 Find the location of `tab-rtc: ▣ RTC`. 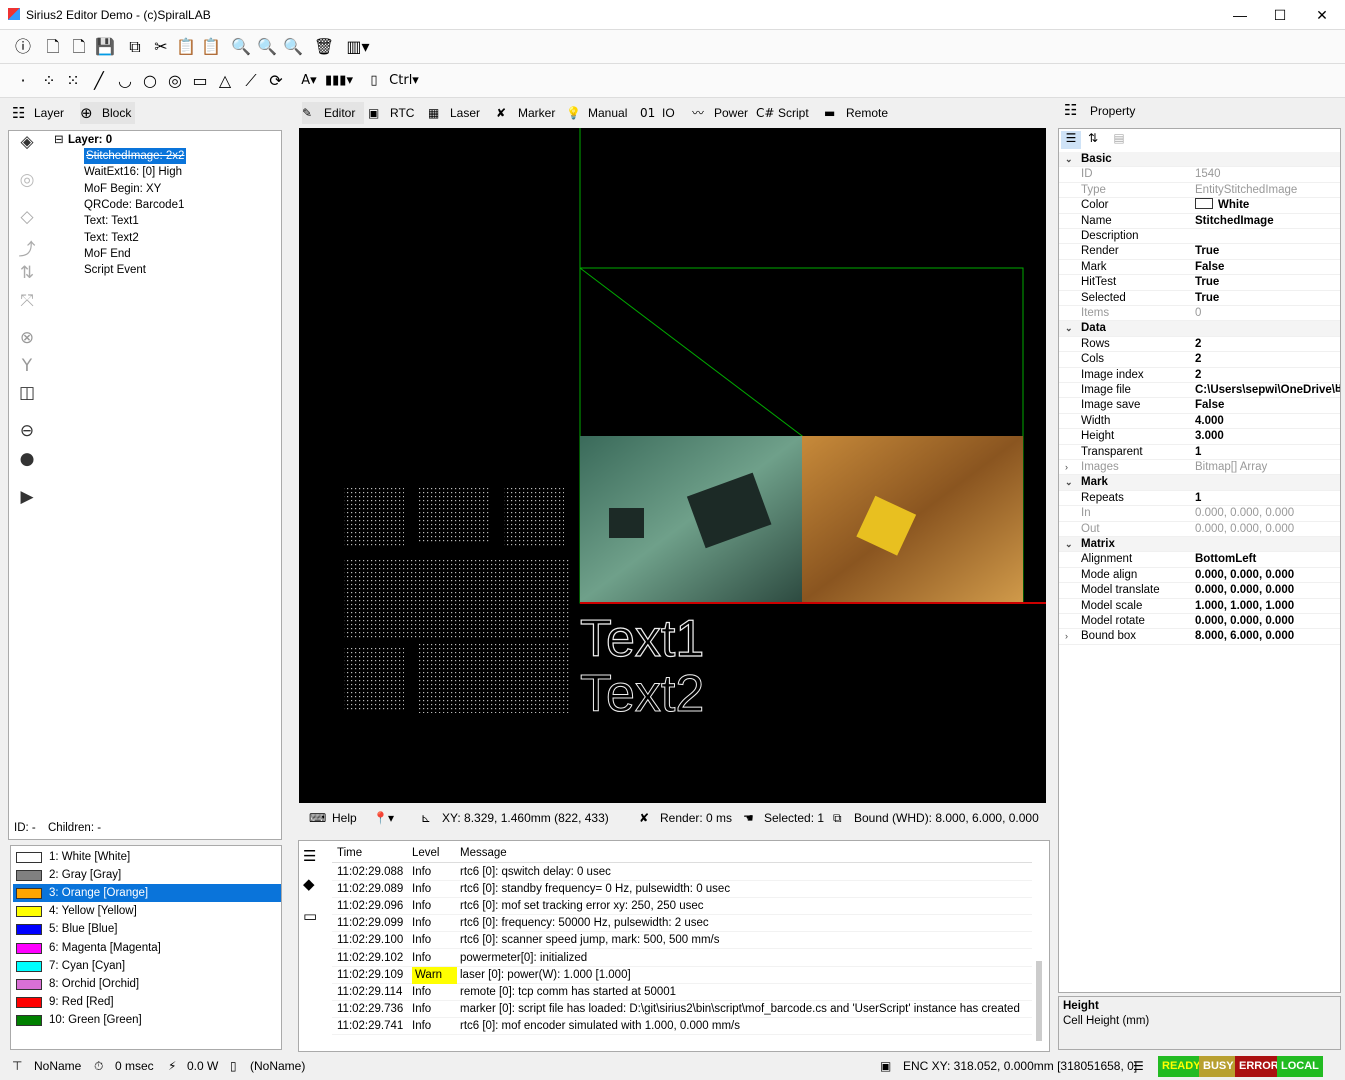

tab-rtc: ▣ RTC is located at coordinates (396, 113).